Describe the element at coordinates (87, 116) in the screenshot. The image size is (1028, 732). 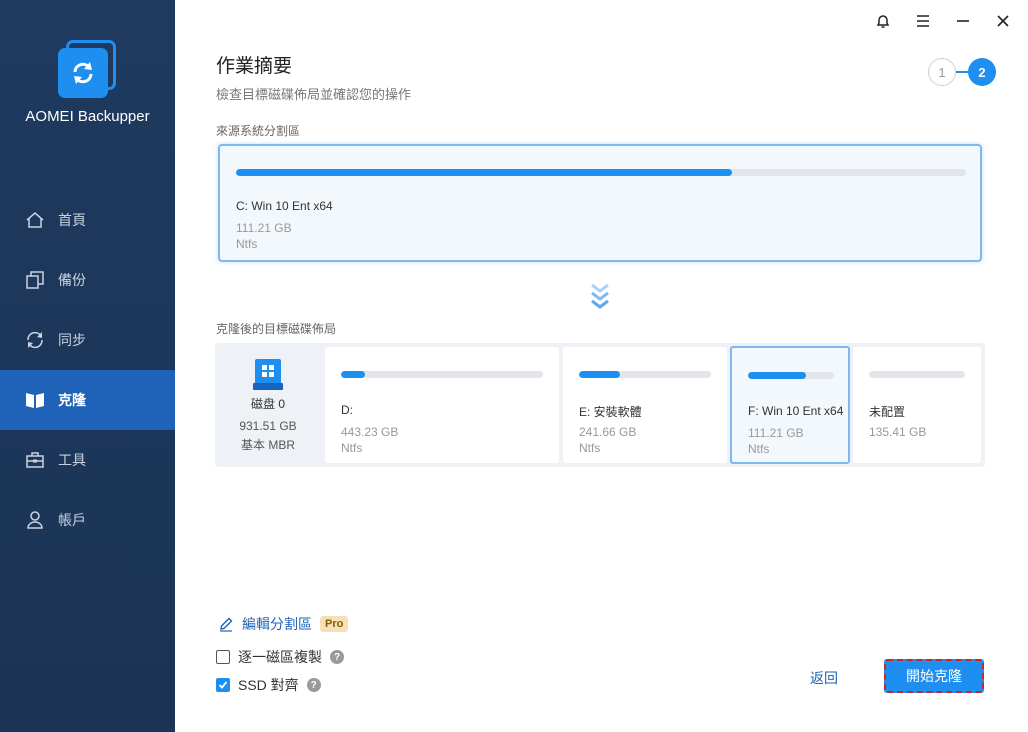
I see `app-name: AOMEI Backupper` at that location.